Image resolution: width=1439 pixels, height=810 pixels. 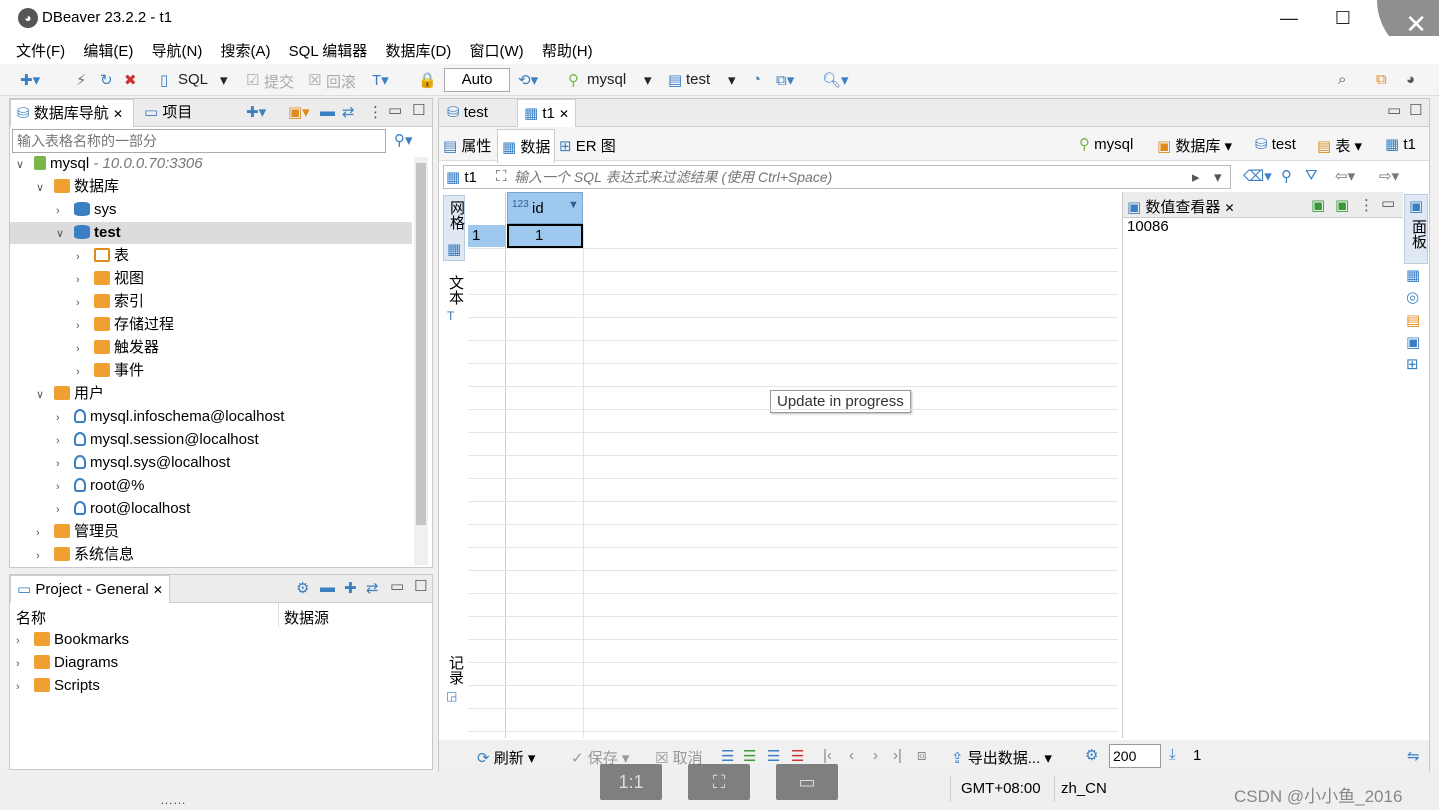 I want to click on edit-row-icon: ☰, so click(x=727, y=756).